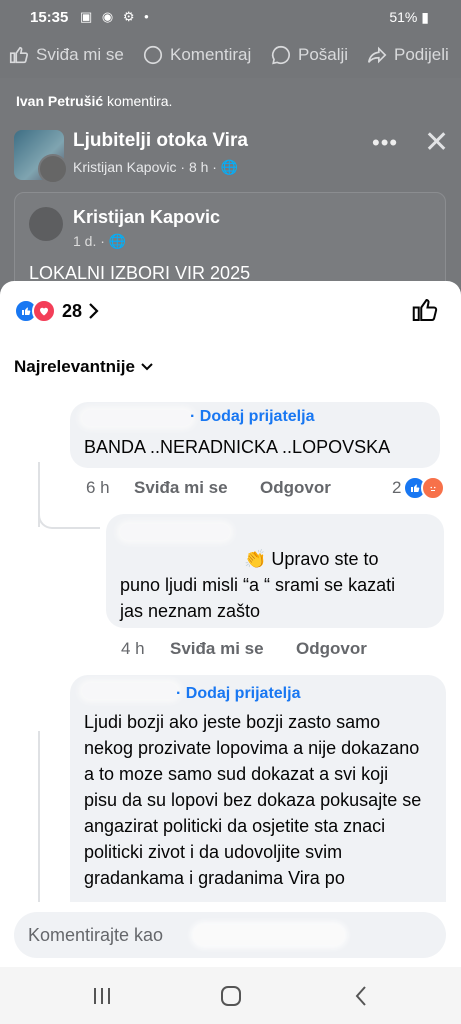  What do you see at coordinates (331, 649) in the screenshot?
I see `reply-reply-button: Odgovor` at bounding box center [331, 649].